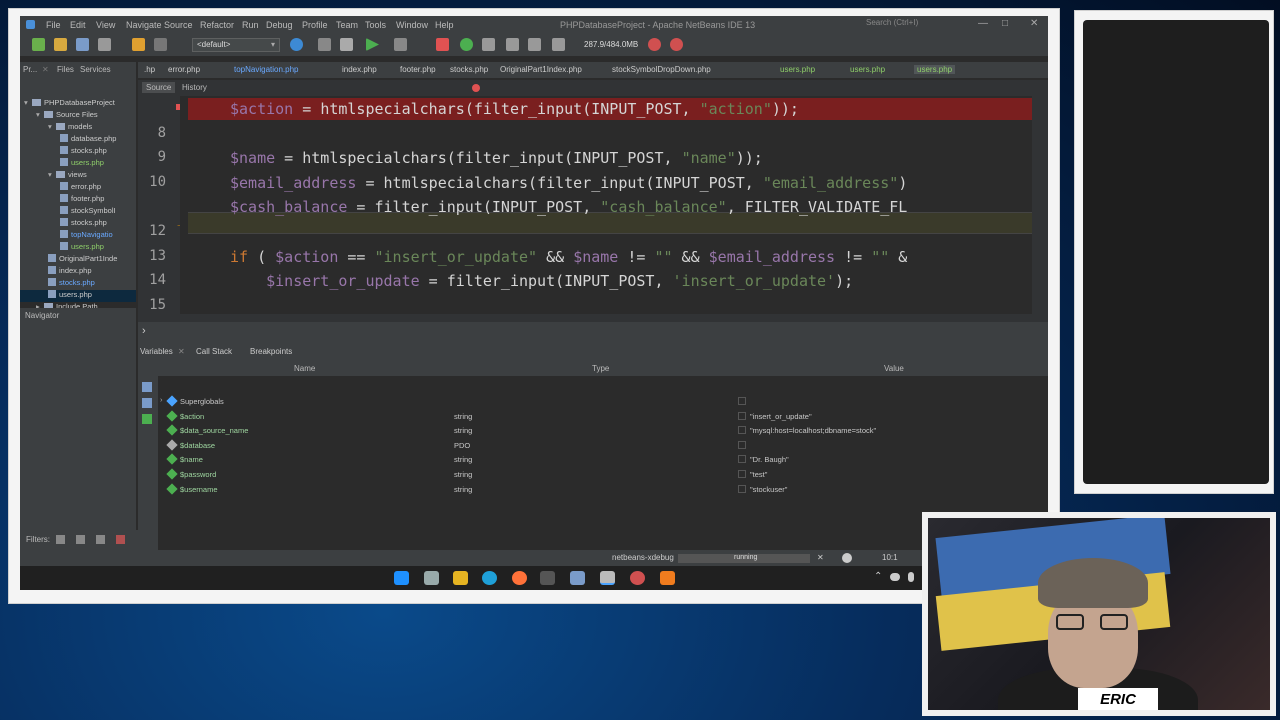 This screenshot has width=1280, height=720. I want to click on editor-tab: error.php, so click(184, 69).